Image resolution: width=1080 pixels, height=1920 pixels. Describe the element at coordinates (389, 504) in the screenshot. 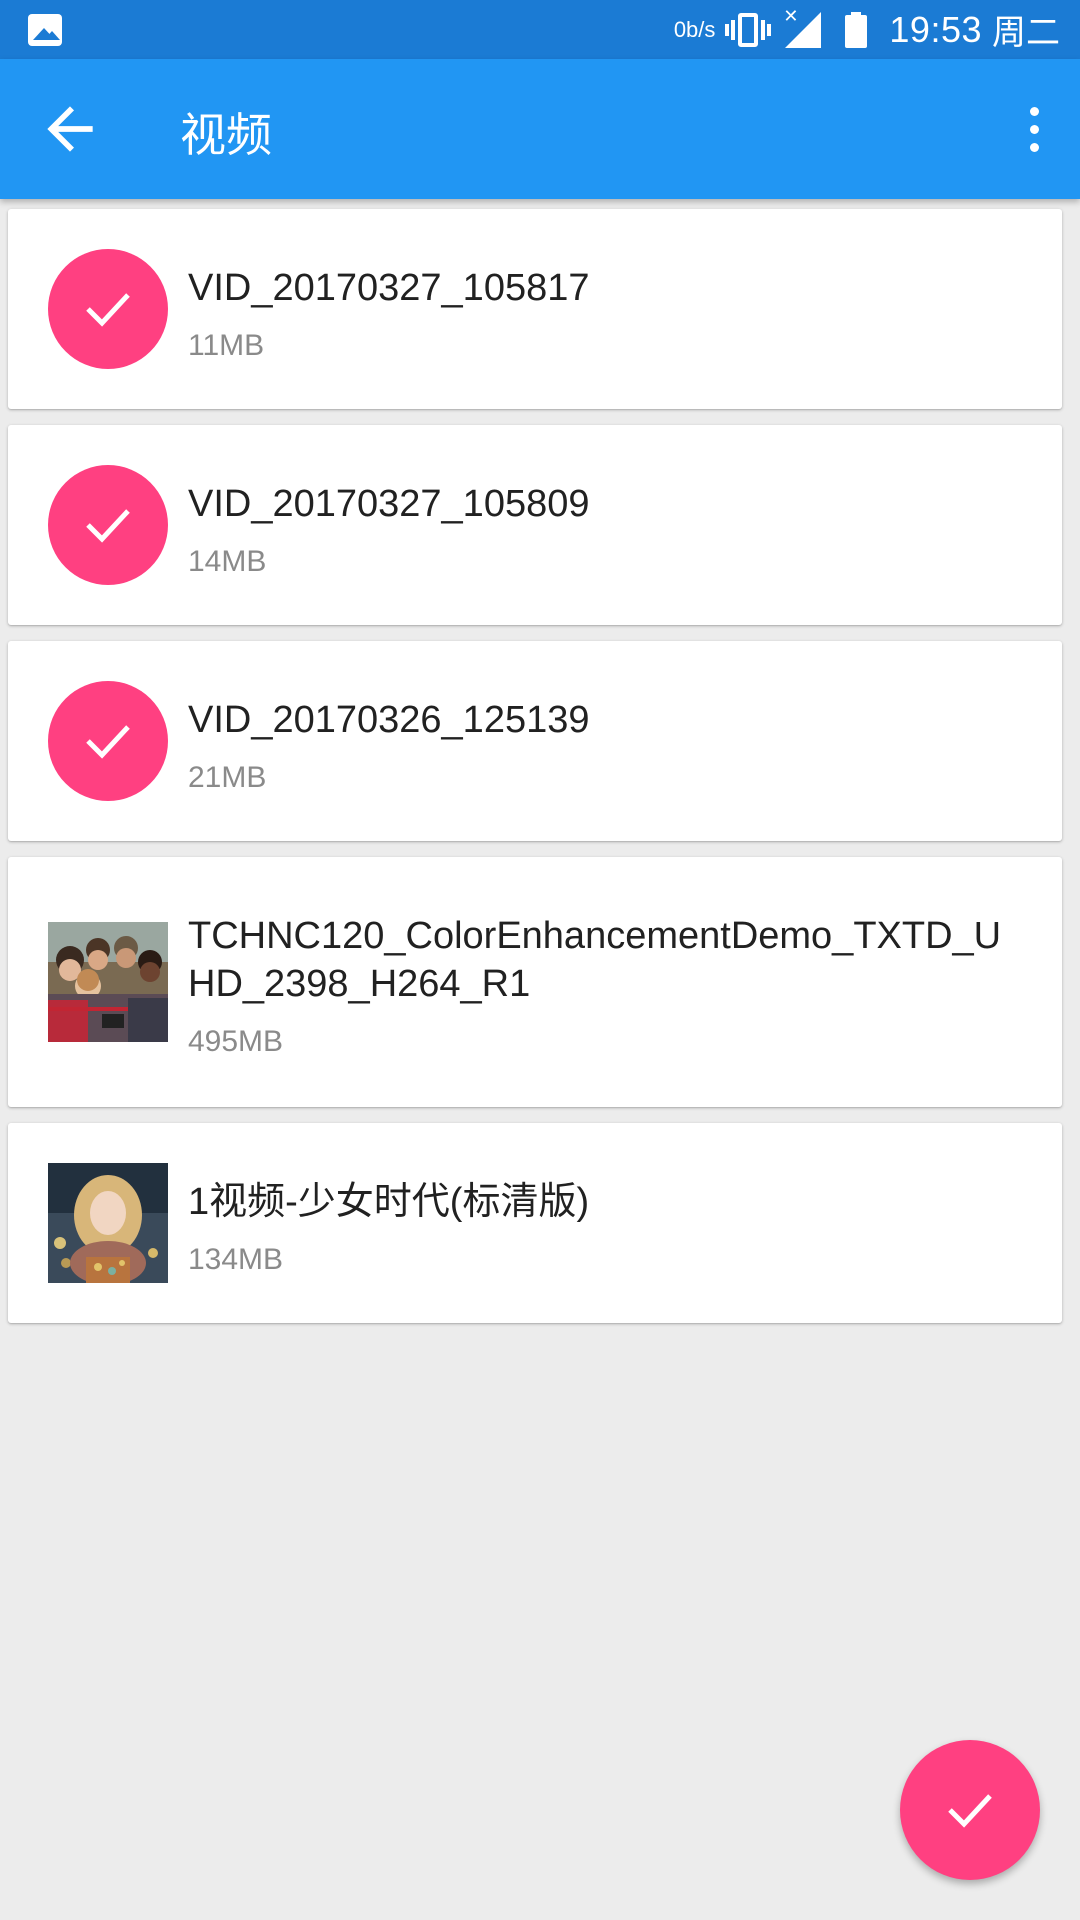

I see `video-name: VID_20170327_105809` at that location.